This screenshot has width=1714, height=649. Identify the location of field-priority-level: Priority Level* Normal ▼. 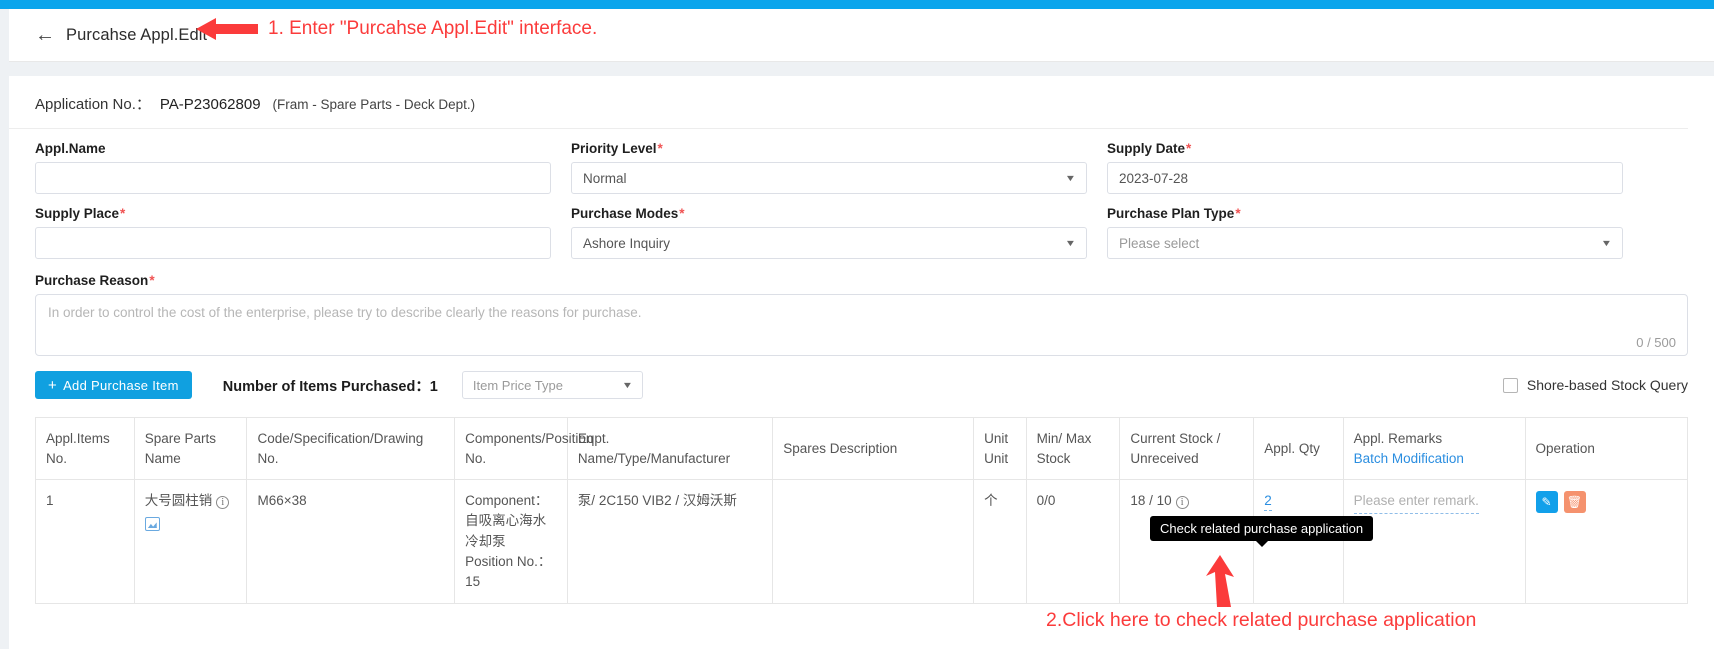
(829, 167).